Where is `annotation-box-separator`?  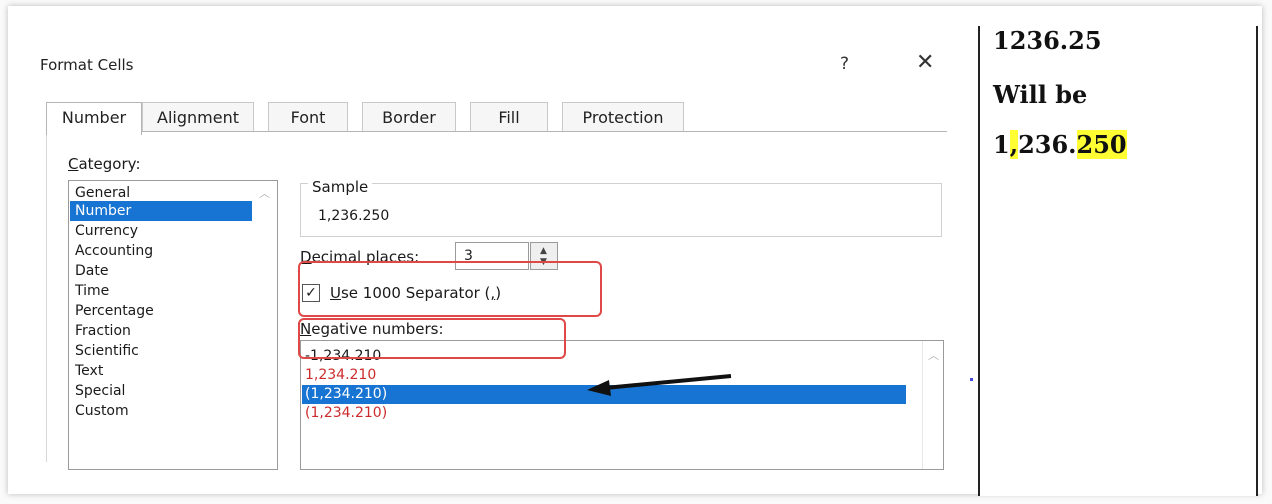 annotation-box-separator is located at coordinates (450, 289).